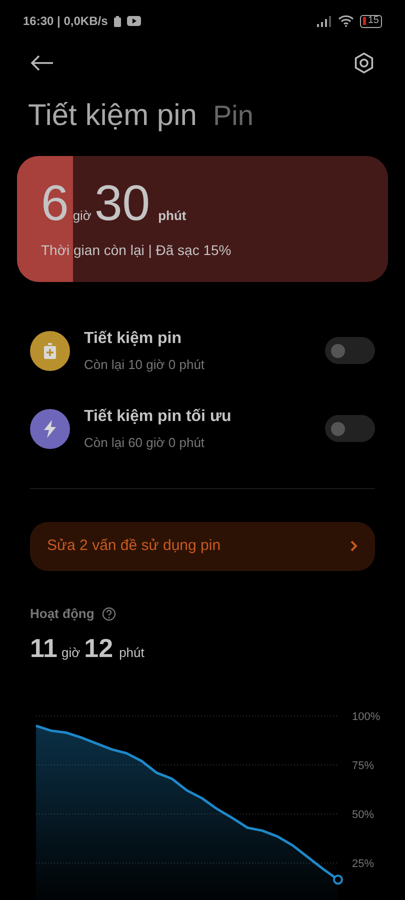 This screenshot has height=900, width=405. I want to click on remaining-caption: Thời gian còn lại | Đã sạc 15%, so click(136, 250).